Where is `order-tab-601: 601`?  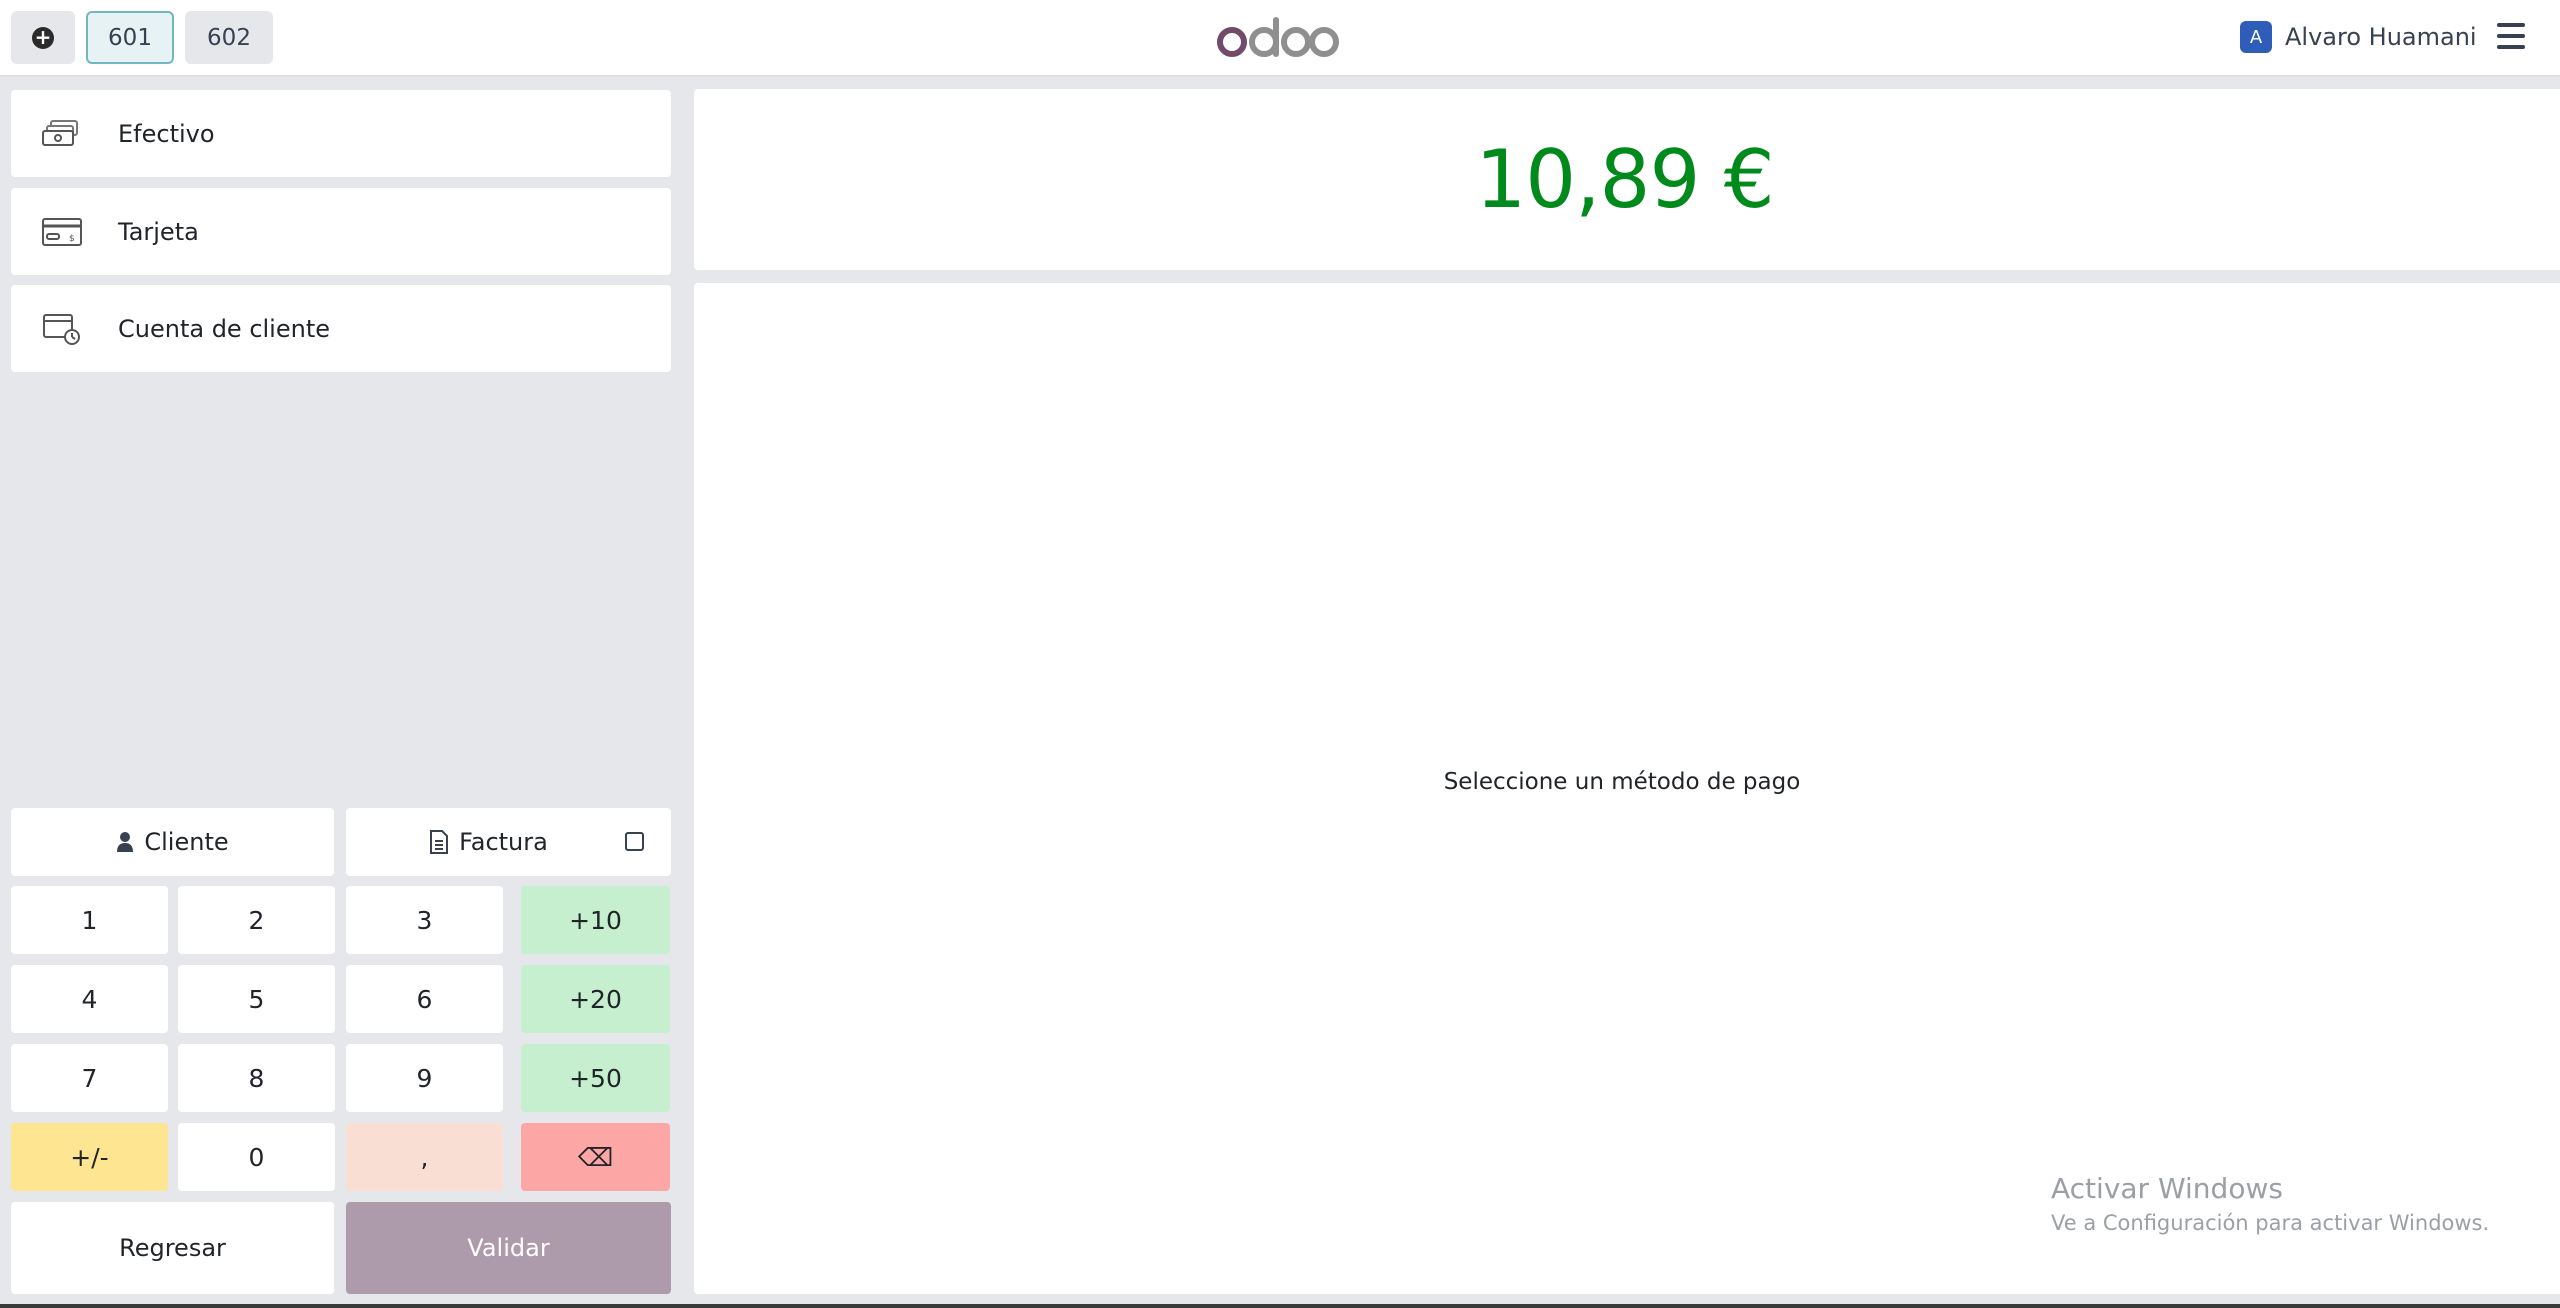 order-tab-601: 601 is located at coordinates (130, 37).